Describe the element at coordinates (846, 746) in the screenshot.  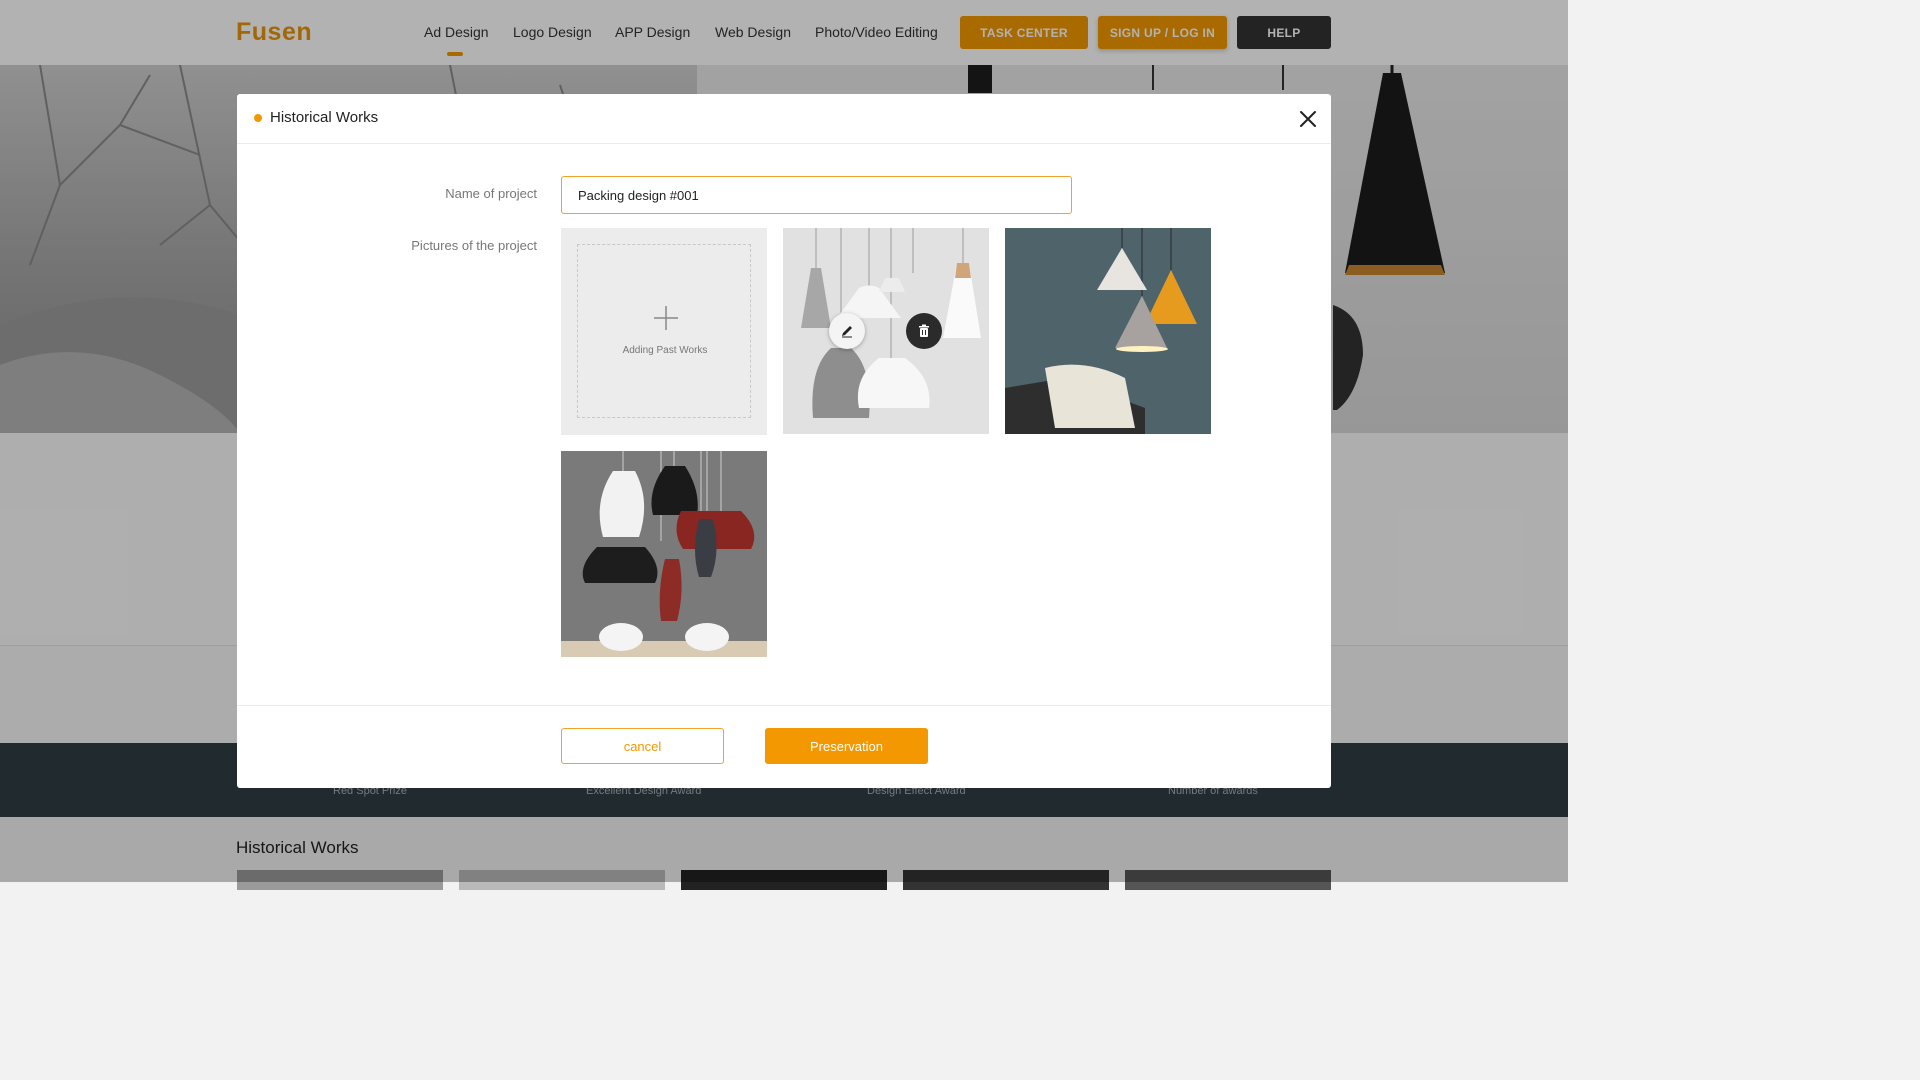
I see `save-button: Preservation` at that location.